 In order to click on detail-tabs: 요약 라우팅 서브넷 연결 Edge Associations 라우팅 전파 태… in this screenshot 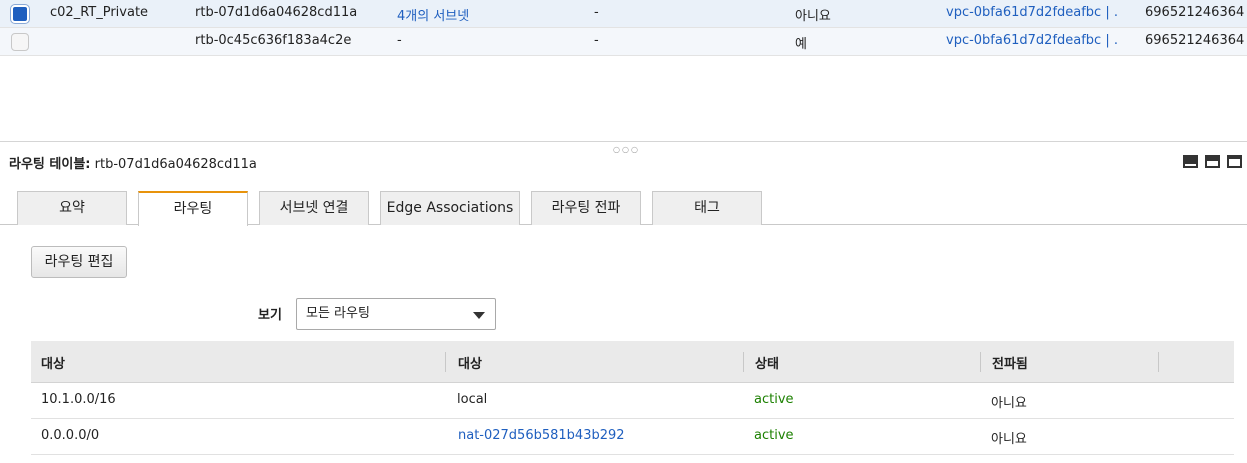, I will do `click(623, 208)`.